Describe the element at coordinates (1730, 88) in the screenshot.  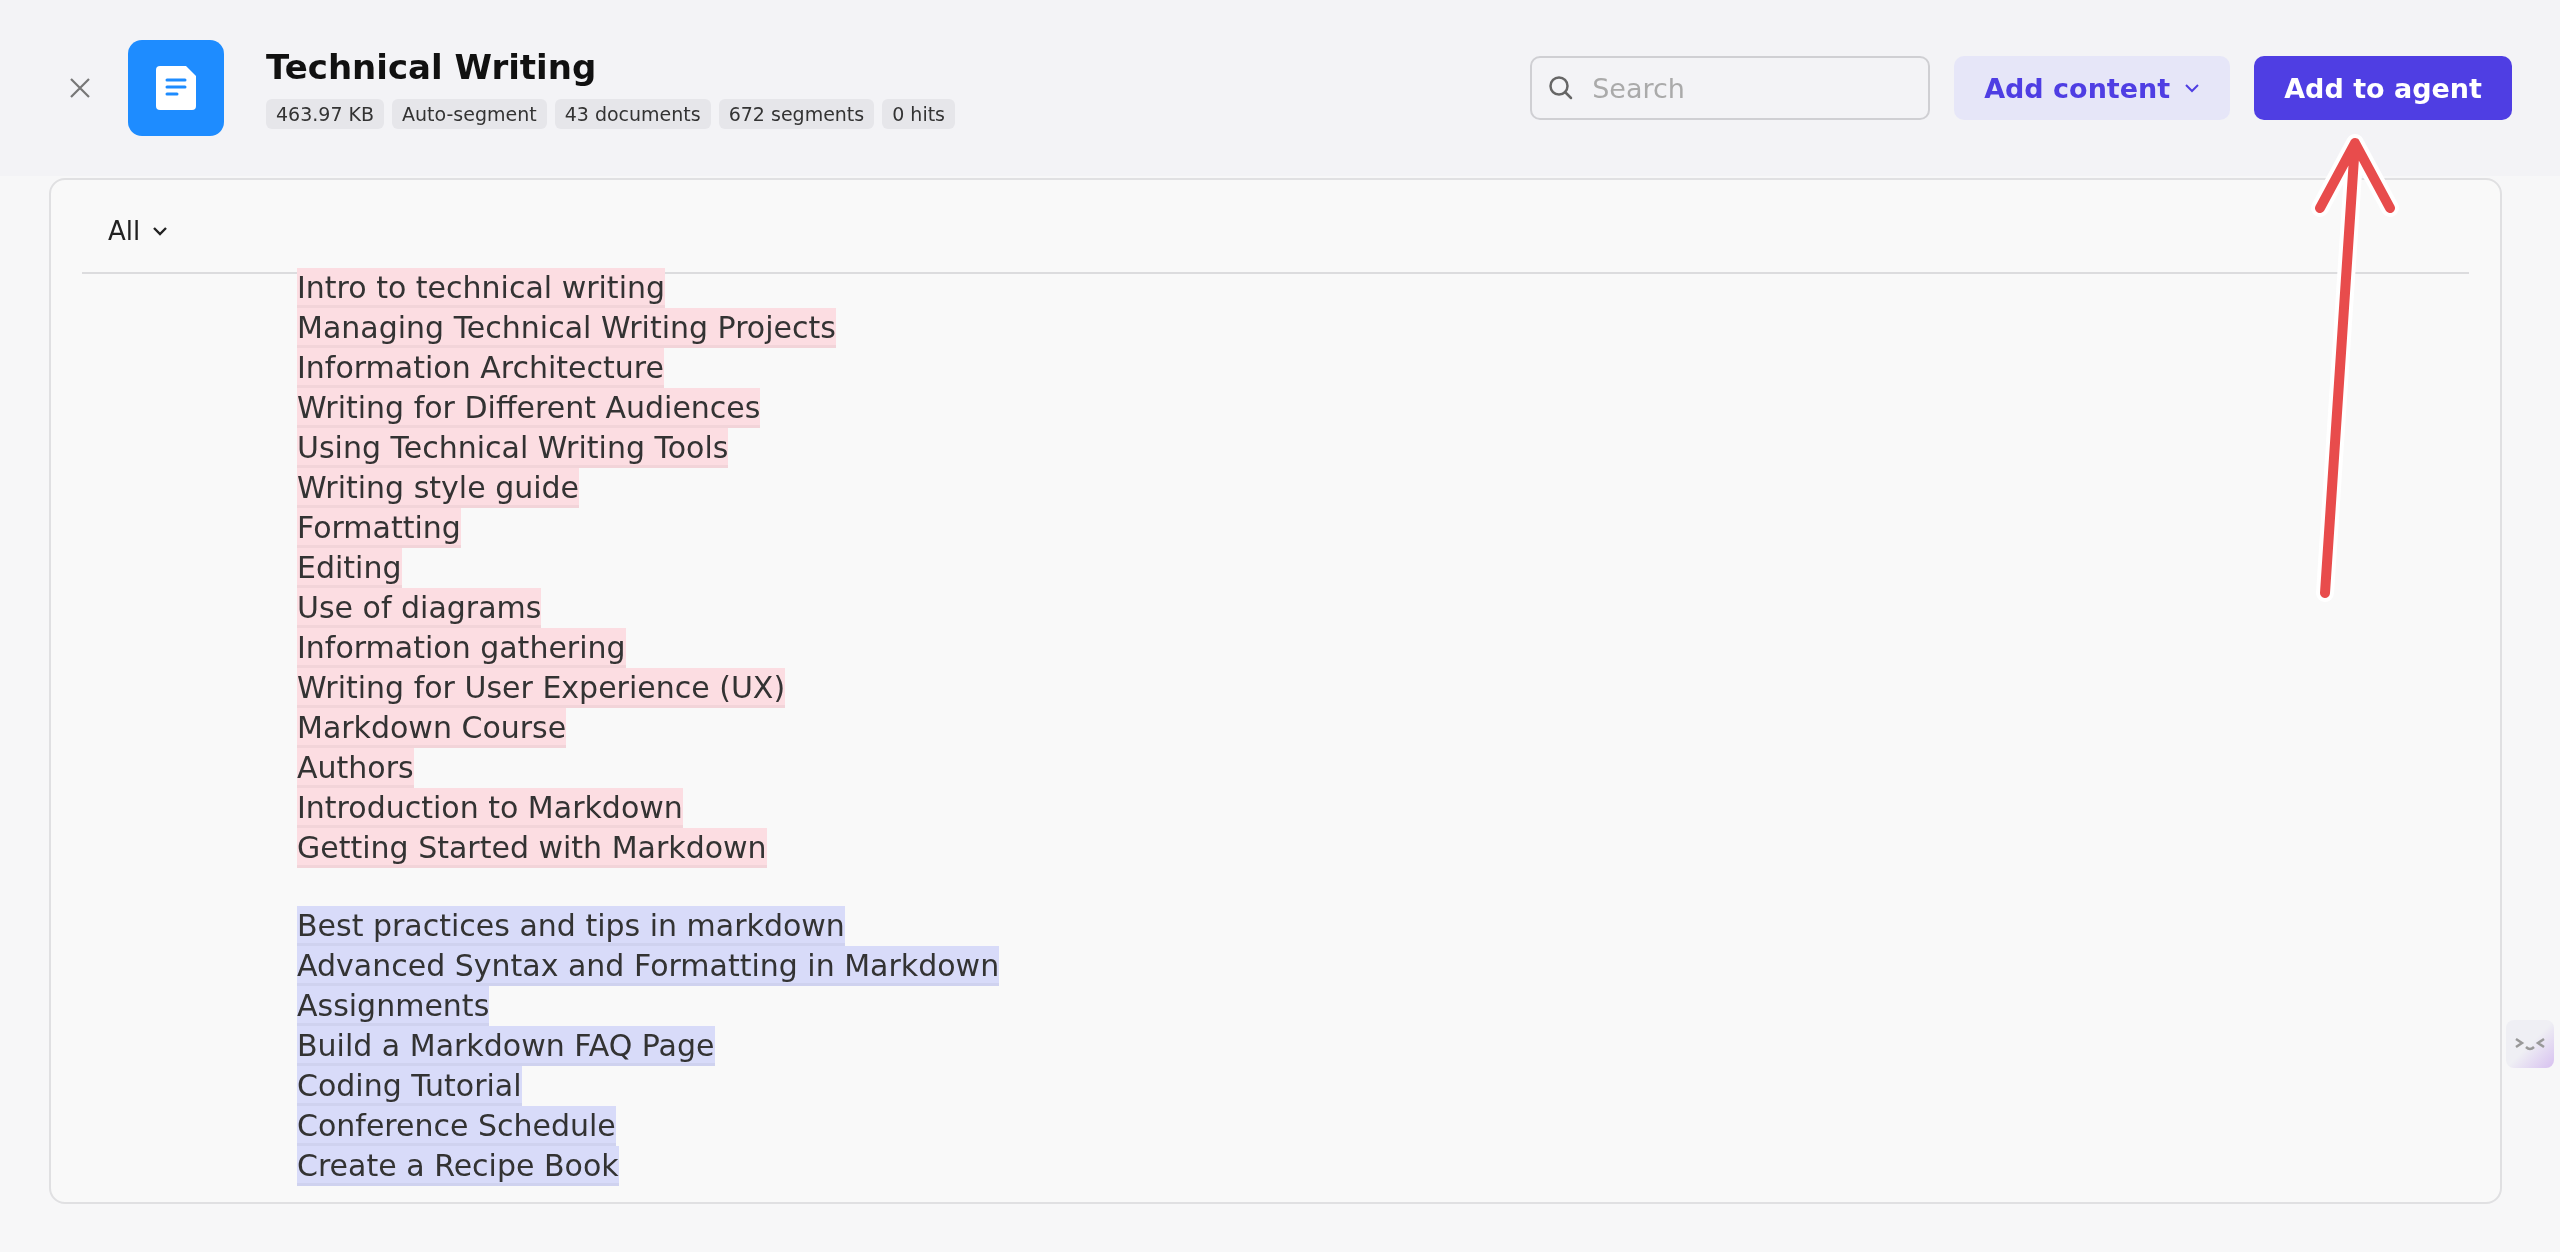
I see `search-field: Search` at that location.